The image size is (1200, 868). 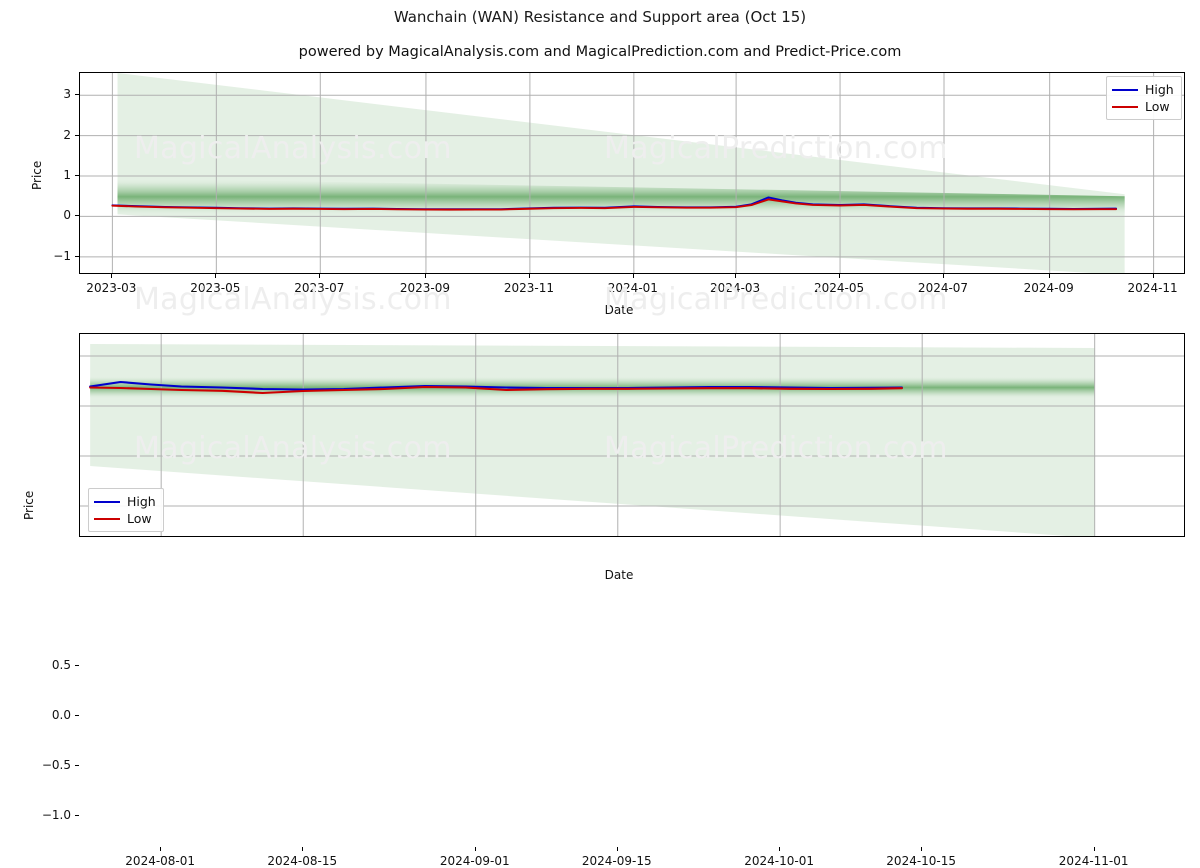 What do you see at coordinates (67, 215) in the screenshot?
I see `y-tick-label: 0` at bounding box center [67, 215].